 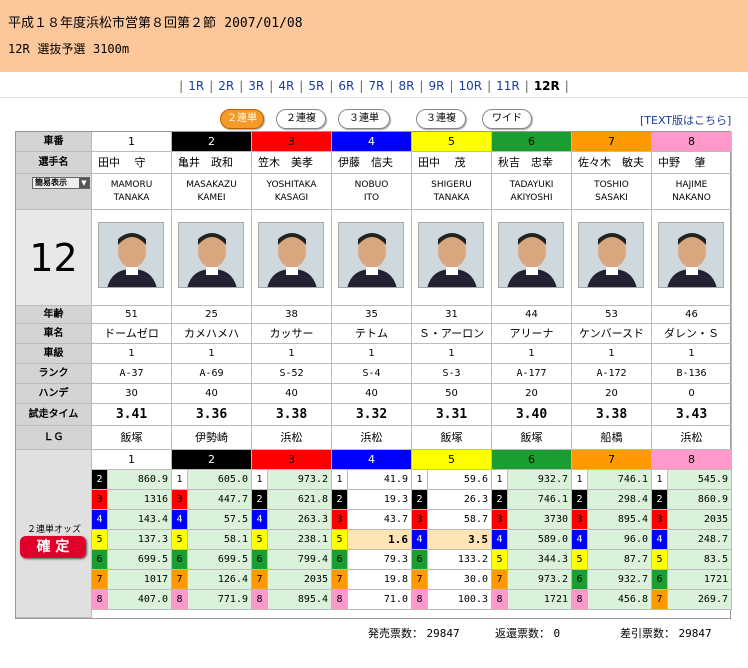 What do you see at coordinates (380, 540) in the screenshot?
I see `odds-value-4-5: 1.6` at bounding box center [380, 540].